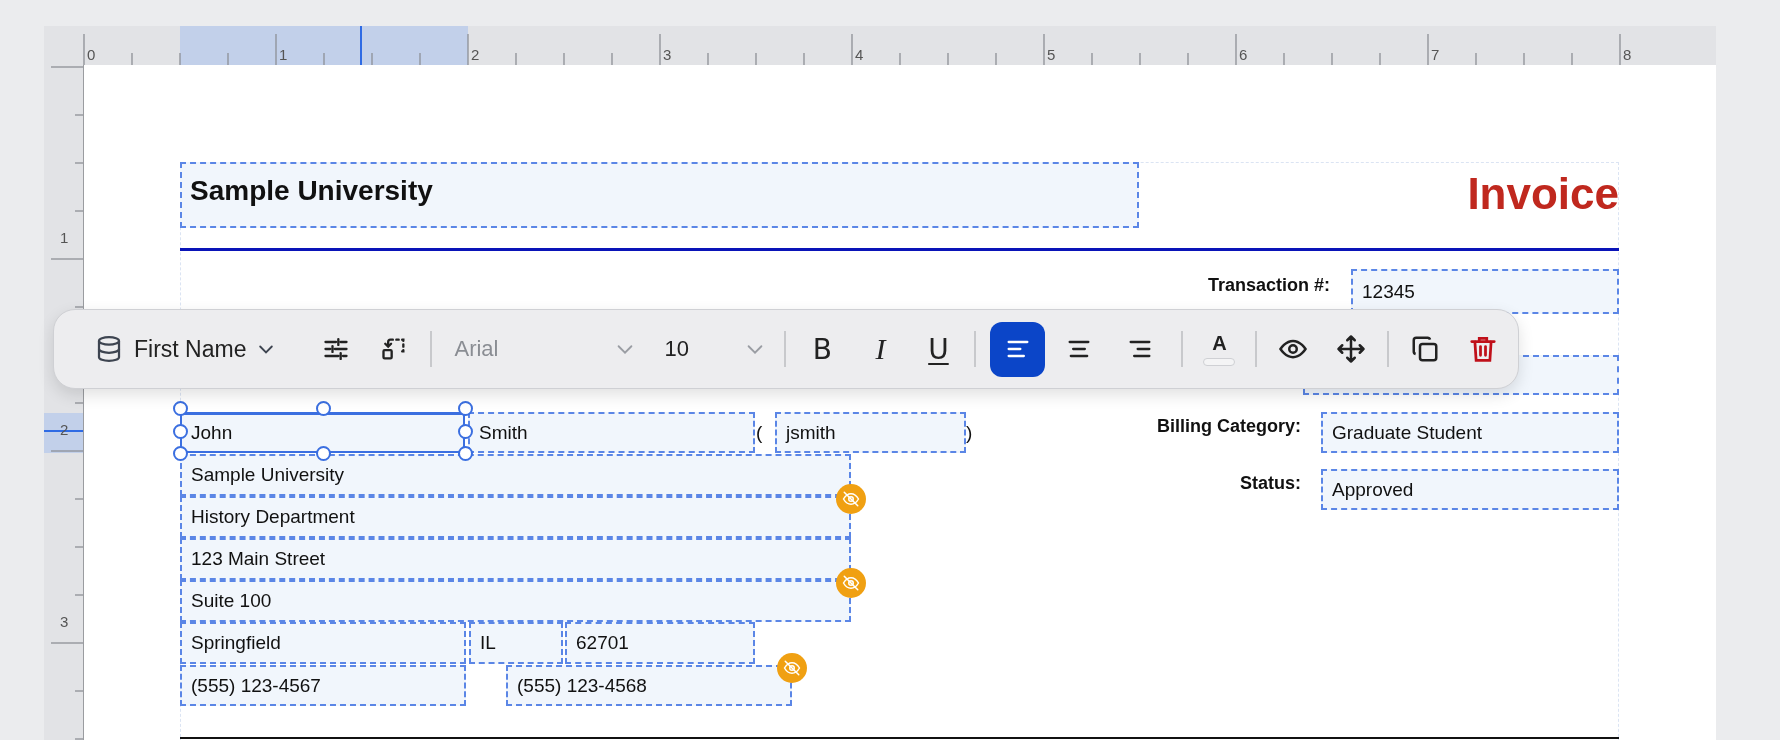 The width and height of the screenshot is (1780, 740). Describe the element at coordinates (197, 349) in the screenshot. I see `data-field-select: First Name` at that location.